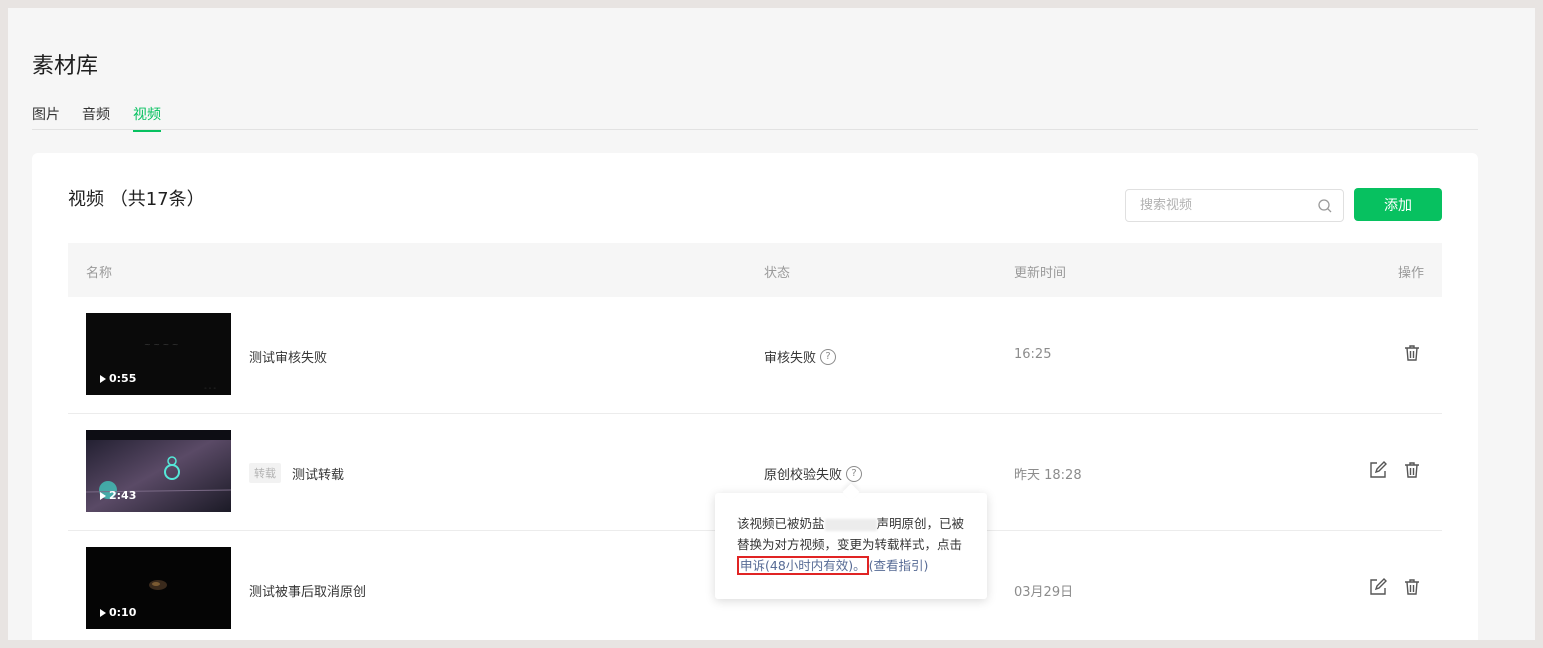 The height and width of the screenshot is (648, 1543). Describe the element at coordinates (899, 565) in the screenshot. I see `view-guide-link: (查看指引)` at that location.